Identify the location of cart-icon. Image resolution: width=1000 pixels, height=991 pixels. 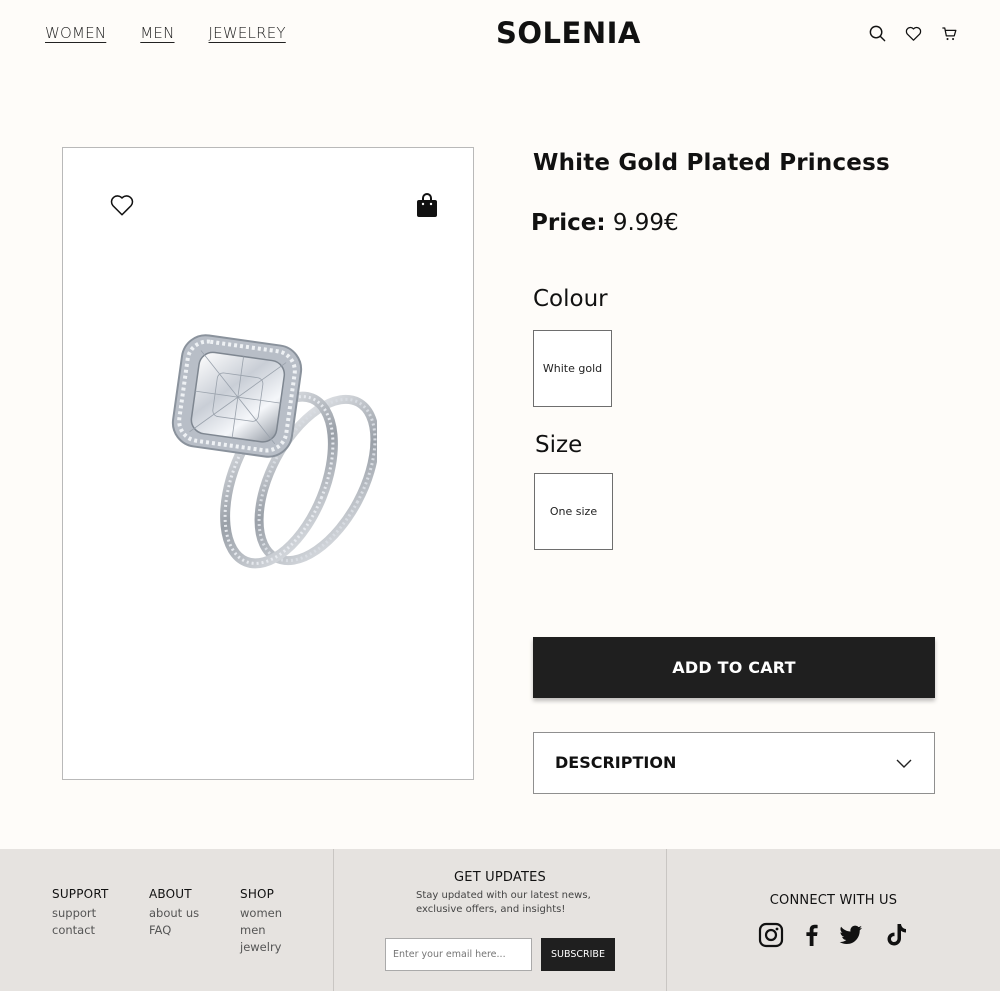
(949, 33).